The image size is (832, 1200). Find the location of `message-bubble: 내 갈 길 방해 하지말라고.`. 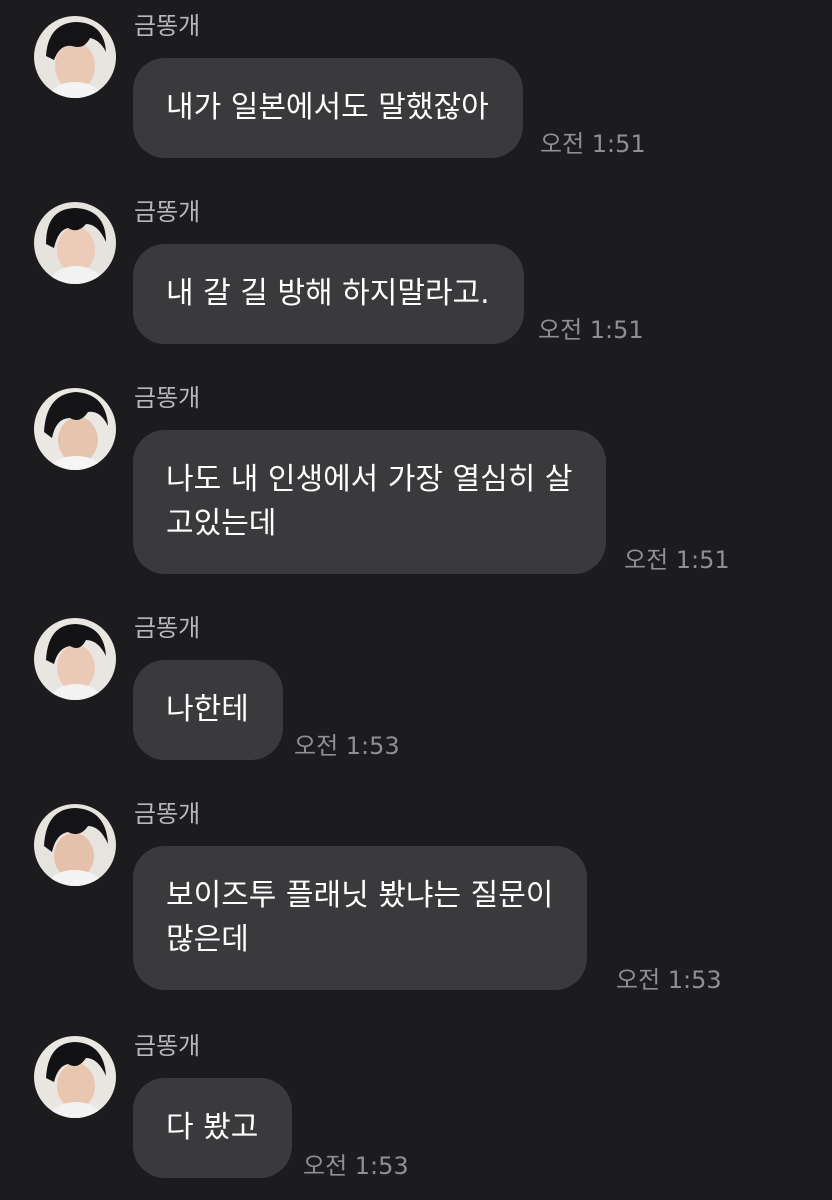

message-bubble: 내 갈 길 방해 하지말라고. is located at coordinates (328, 294).